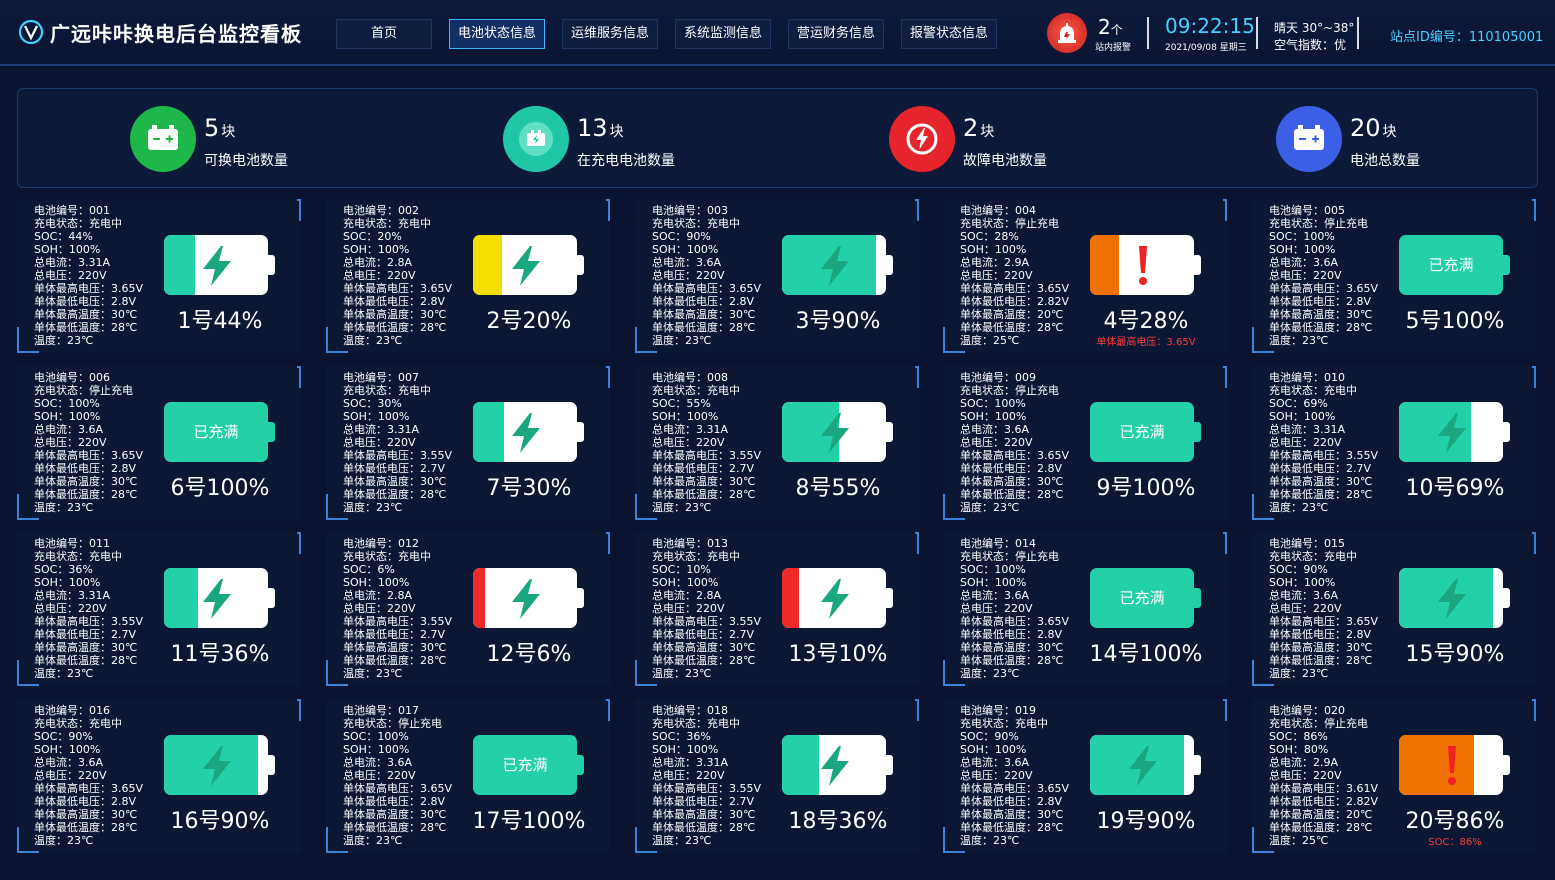  Describe the element at coordinates (72, 377) in the screenshot. I see `info-line-id: 电池编号：006` at that location.